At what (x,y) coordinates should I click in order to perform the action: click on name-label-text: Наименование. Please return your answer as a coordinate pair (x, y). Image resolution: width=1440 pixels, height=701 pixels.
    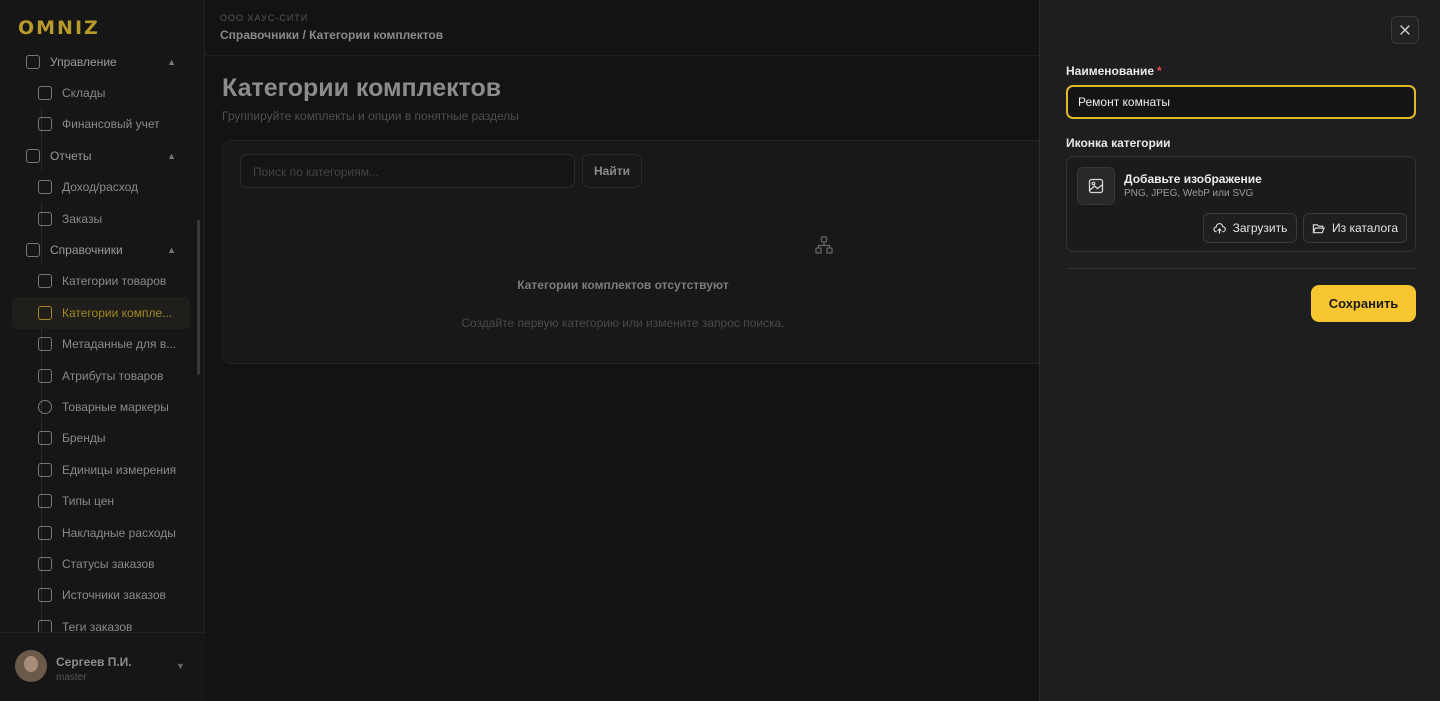
    Looking at the image, I should click on (1110, 71).